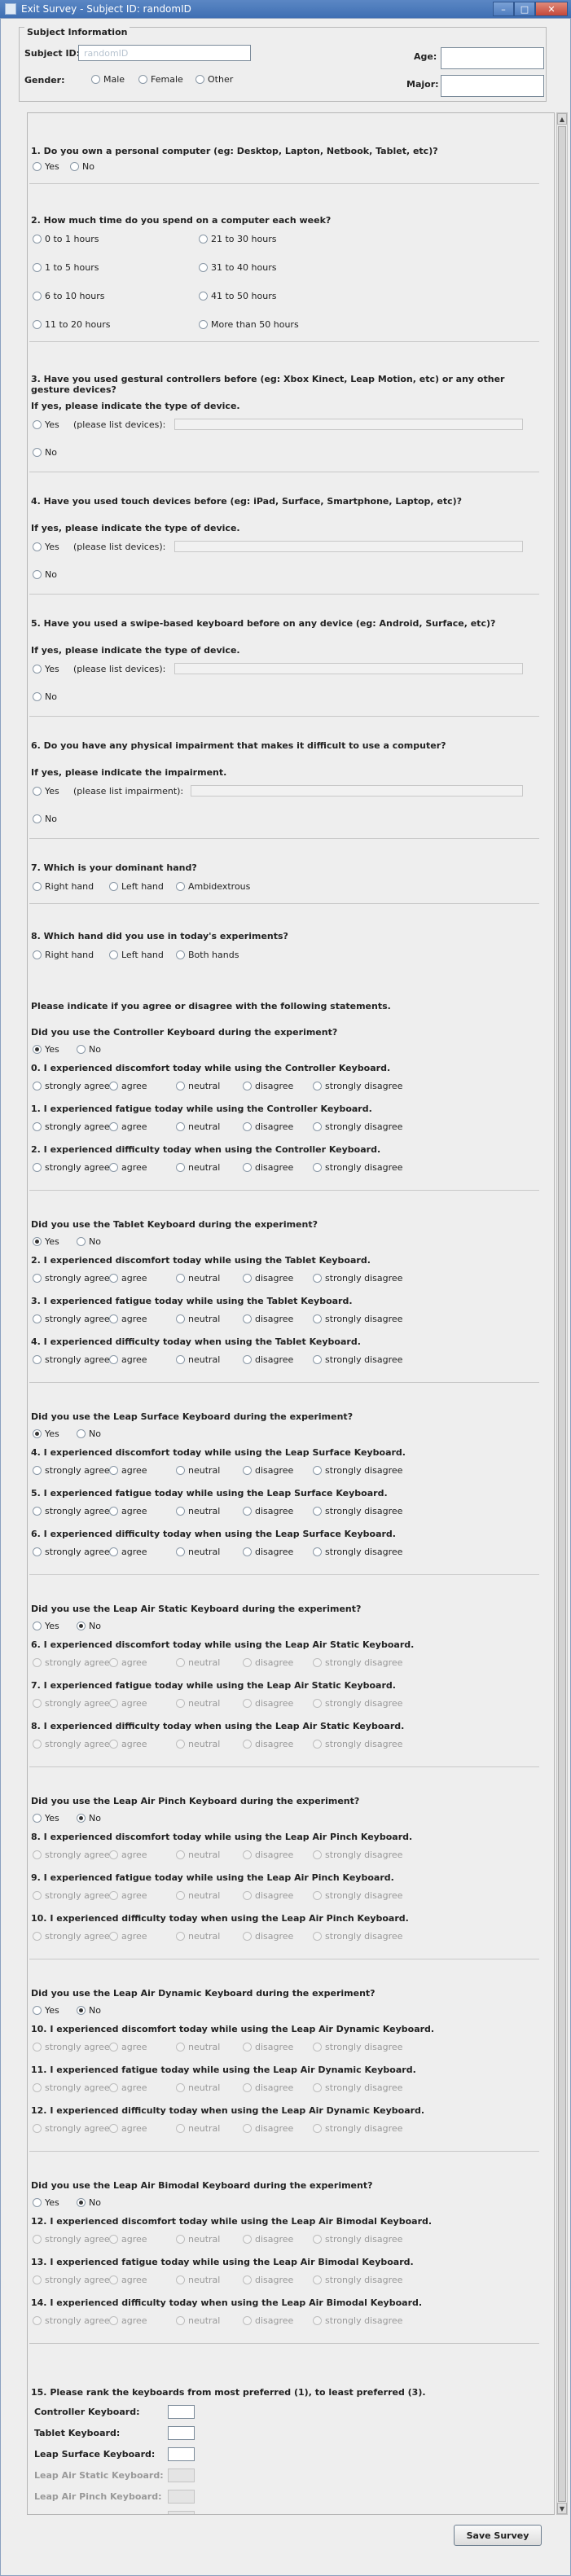 Image resolution: width=571 pixels, height=2576 pixels. What do you see at coordinates (268, 1319) in the screenshot?
I see `keyboard-1-item-1-scale-3: disagree` at bounding box center [268, 1319].